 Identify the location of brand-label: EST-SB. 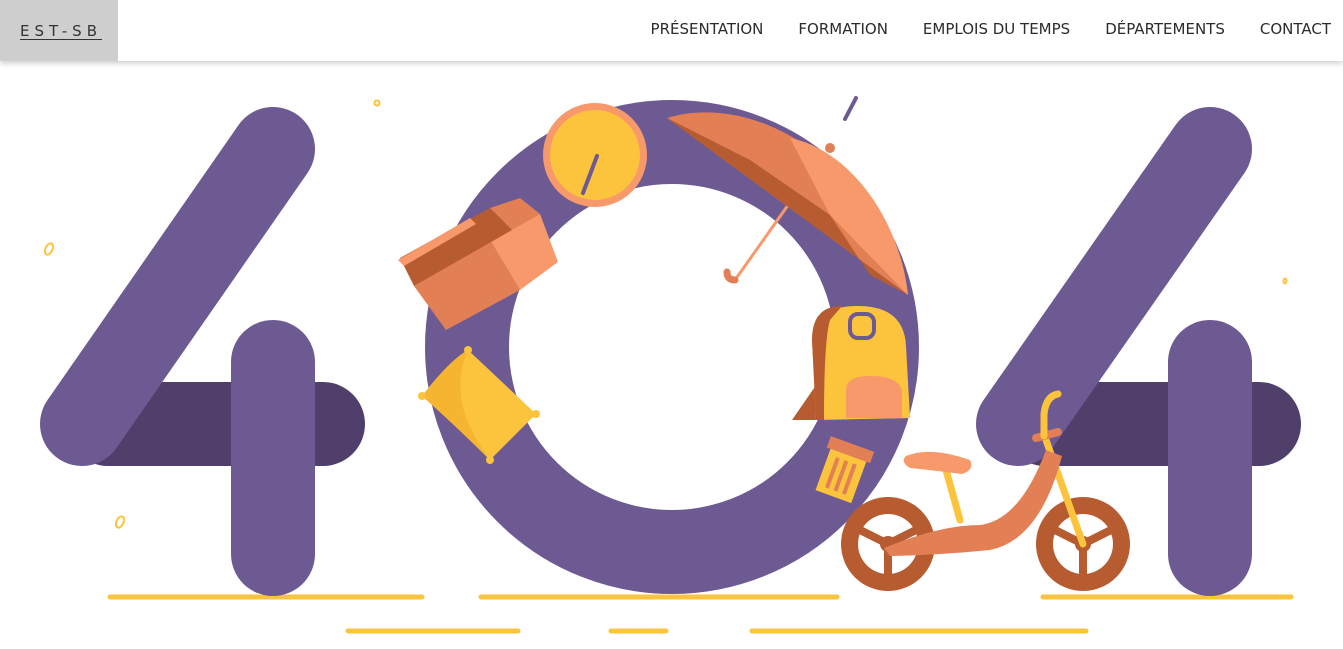
(60, 30).